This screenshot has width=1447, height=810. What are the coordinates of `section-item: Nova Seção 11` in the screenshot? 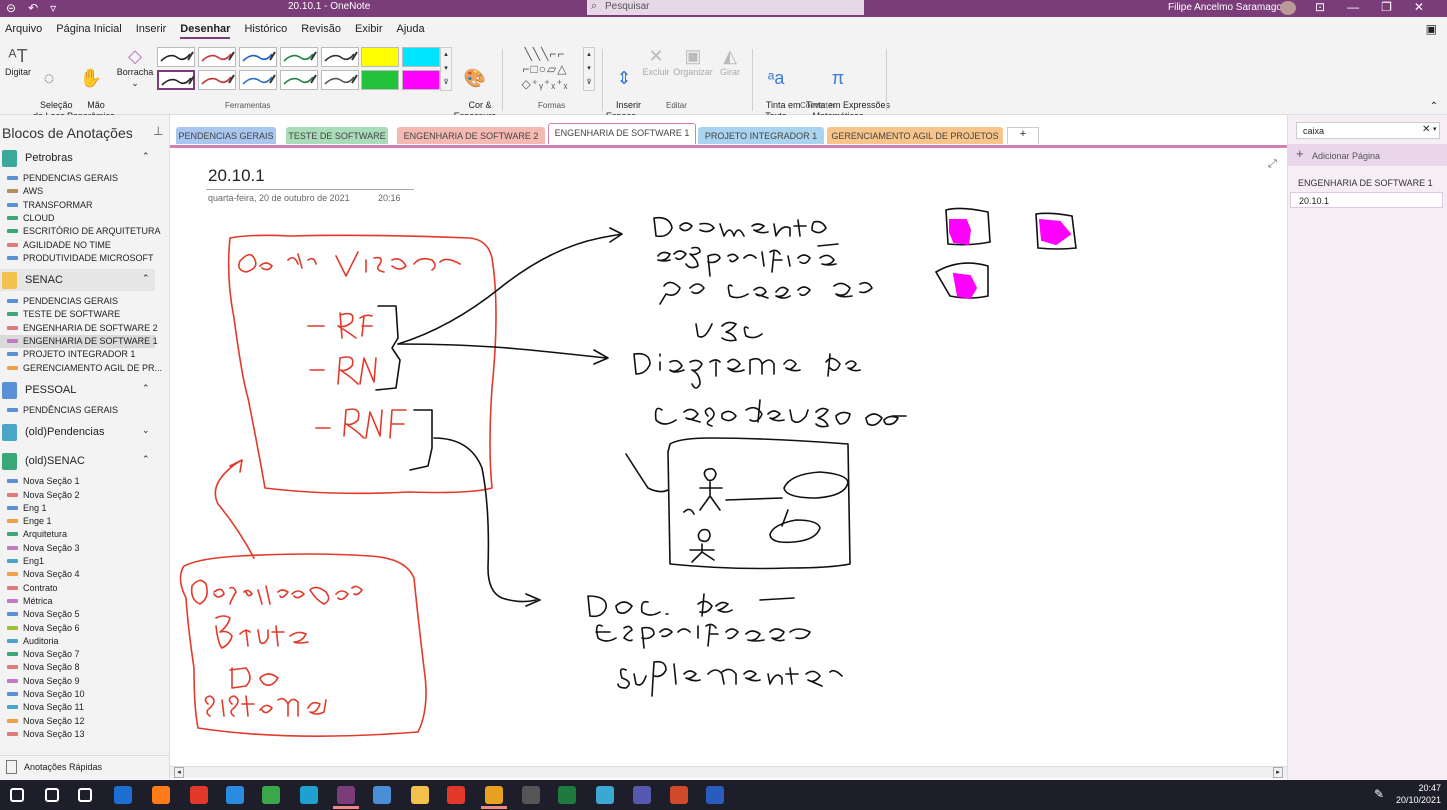 It's located at (77, 707).